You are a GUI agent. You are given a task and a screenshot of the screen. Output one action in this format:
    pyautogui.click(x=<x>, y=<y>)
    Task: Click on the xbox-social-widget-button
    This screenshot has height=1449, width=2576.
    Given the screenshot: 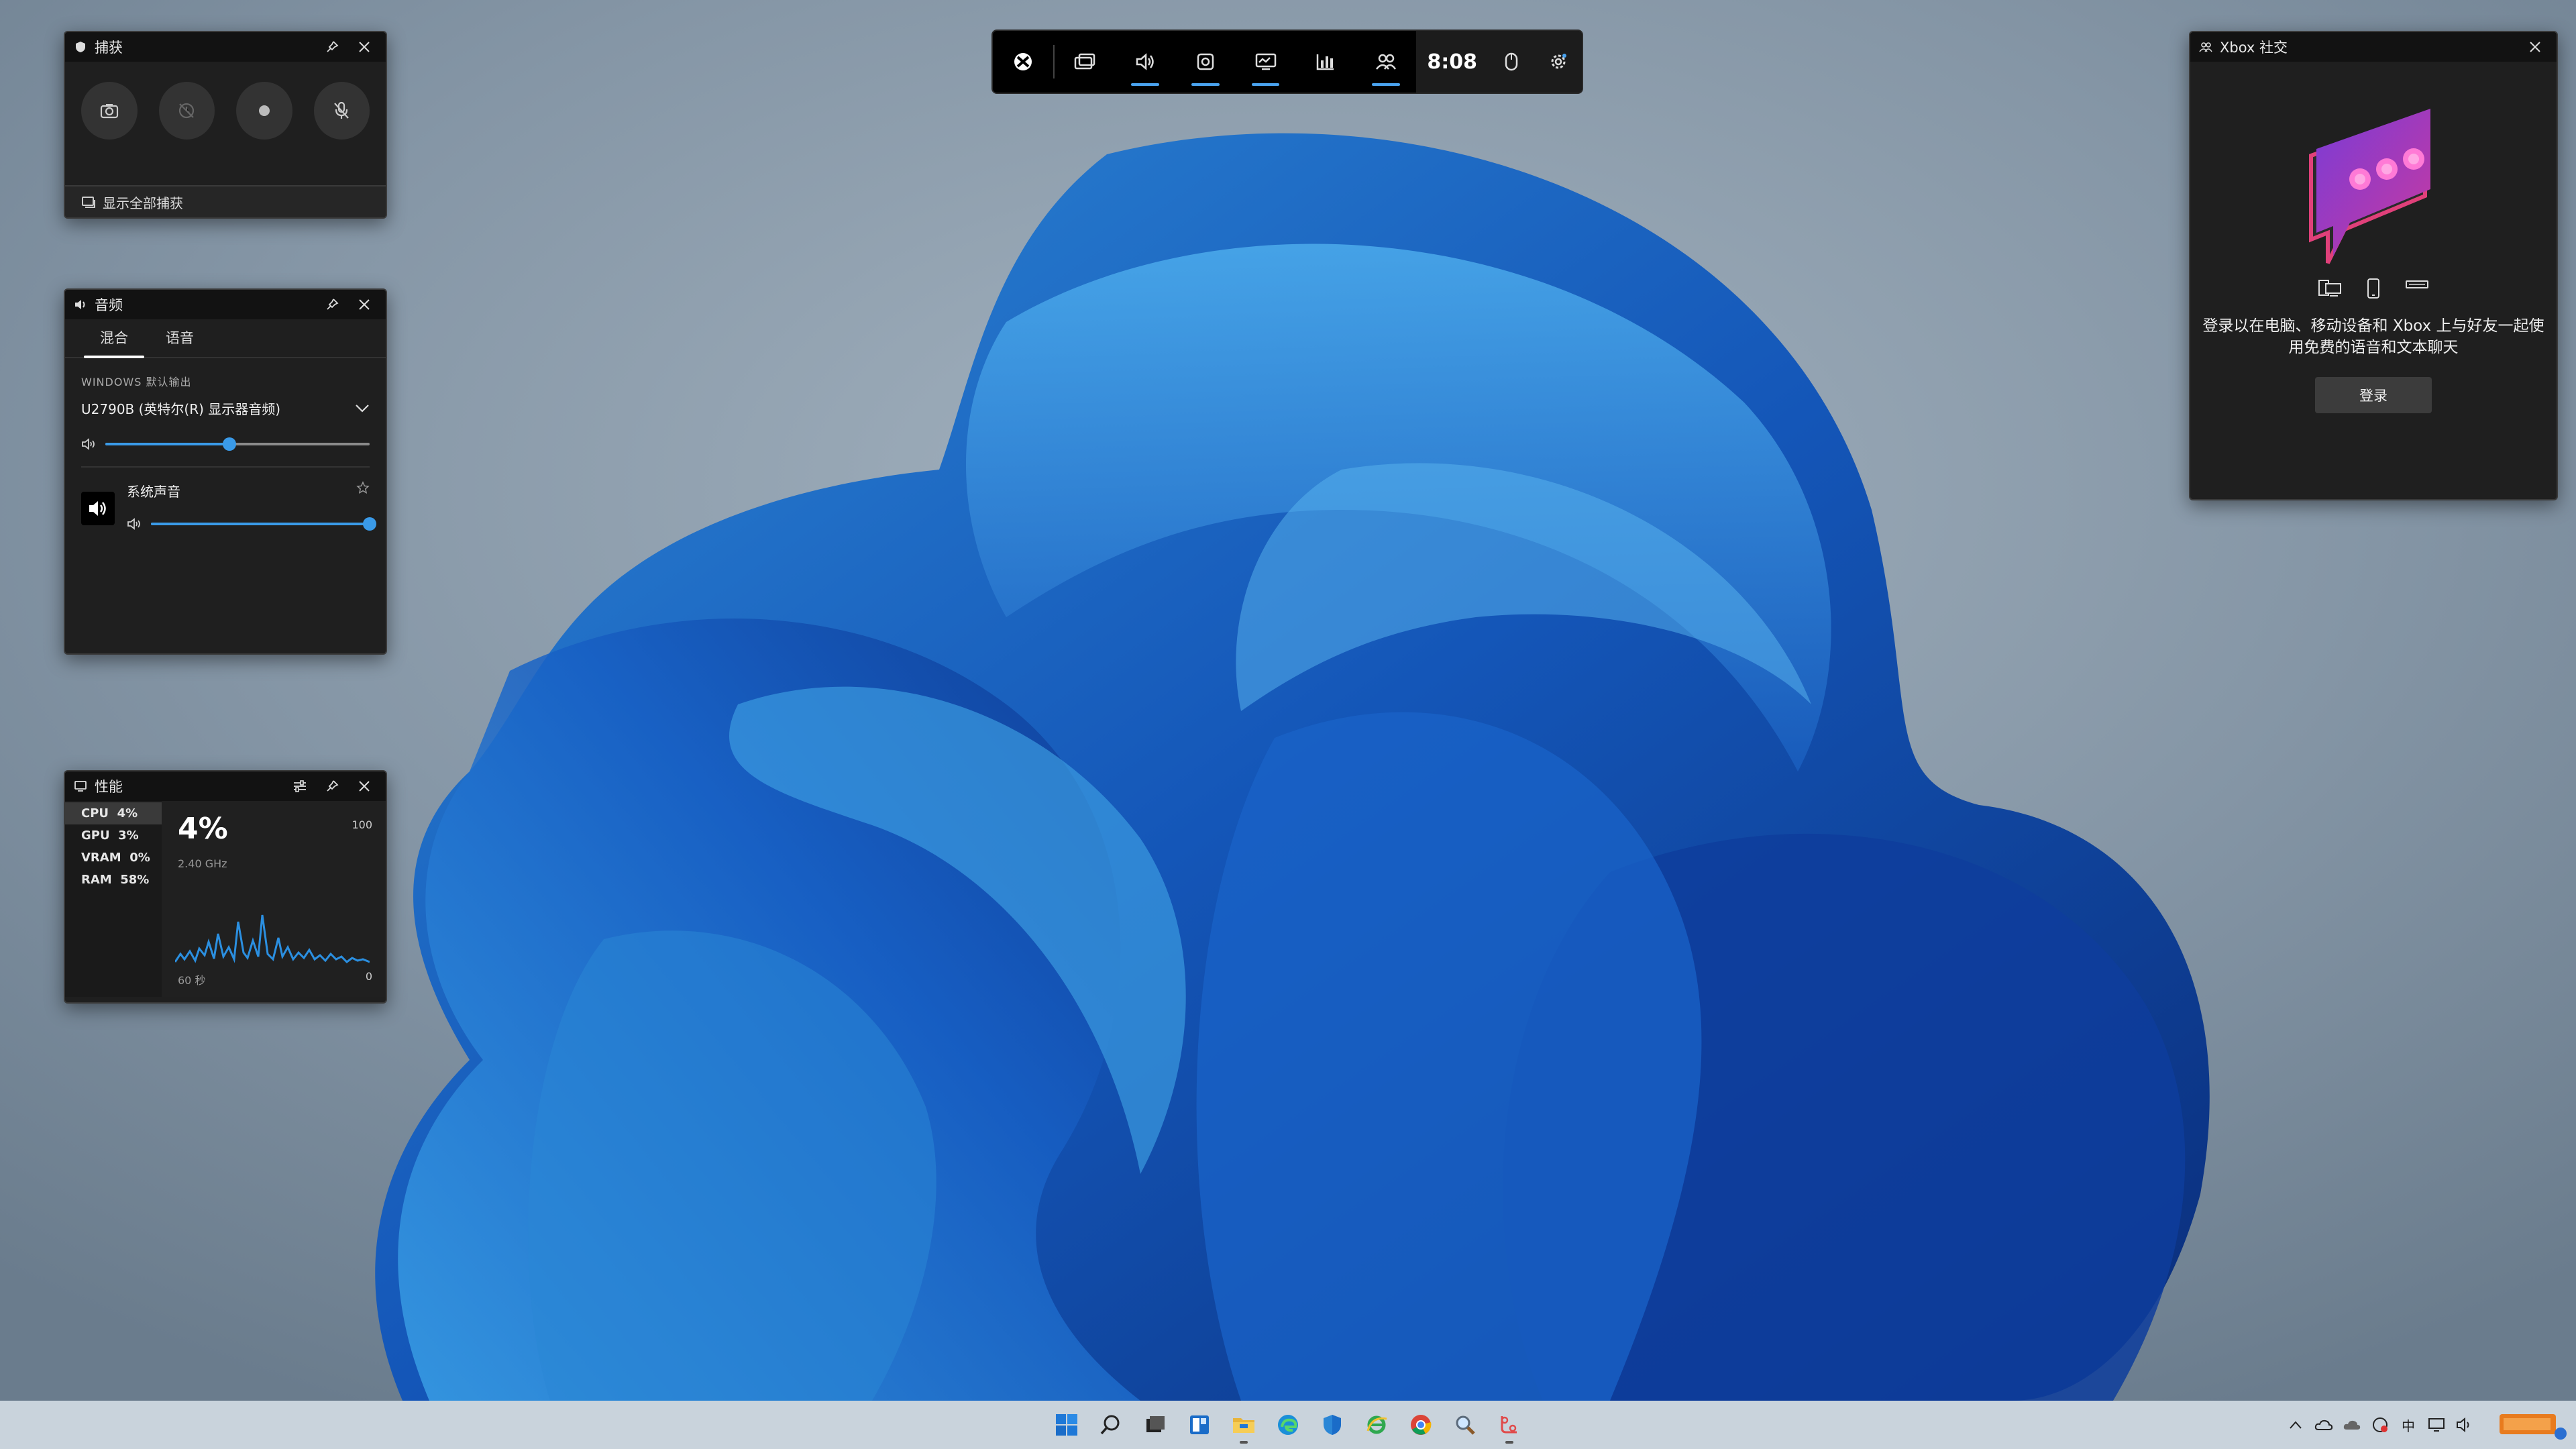 What is the action you would take?
    pyautogui.click(x=1386, y=62)
    